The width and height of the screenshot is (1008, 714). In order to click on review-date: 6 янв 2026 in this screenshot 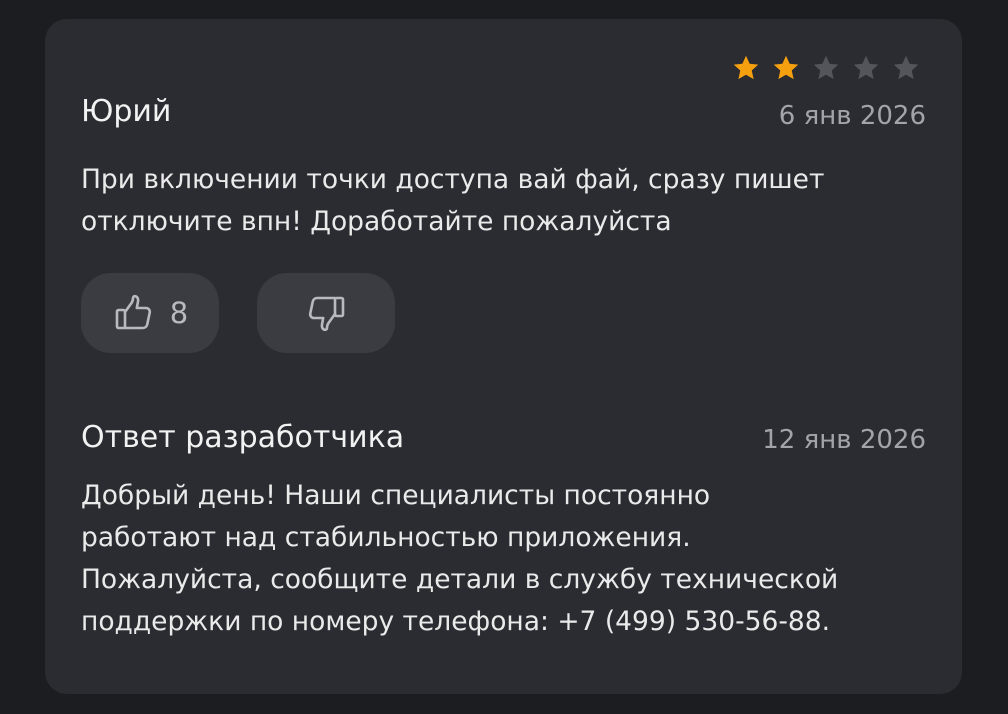, I will do `click(852, 116)`.